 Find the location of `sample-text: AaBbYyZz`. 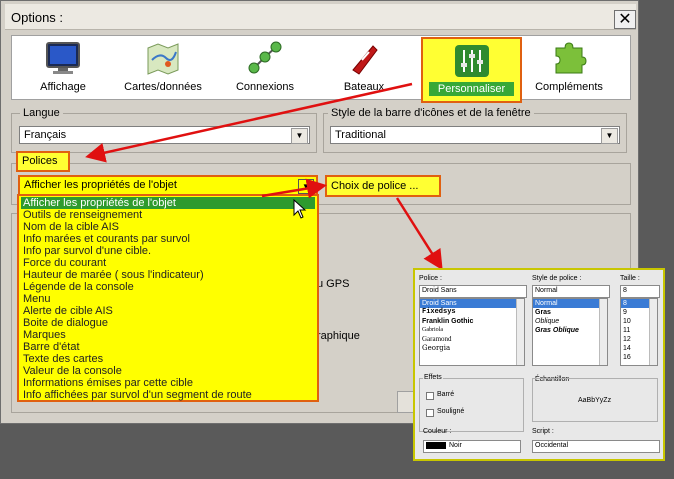

sample-text: AaBbYyZz is located at coordinates (595, 400).